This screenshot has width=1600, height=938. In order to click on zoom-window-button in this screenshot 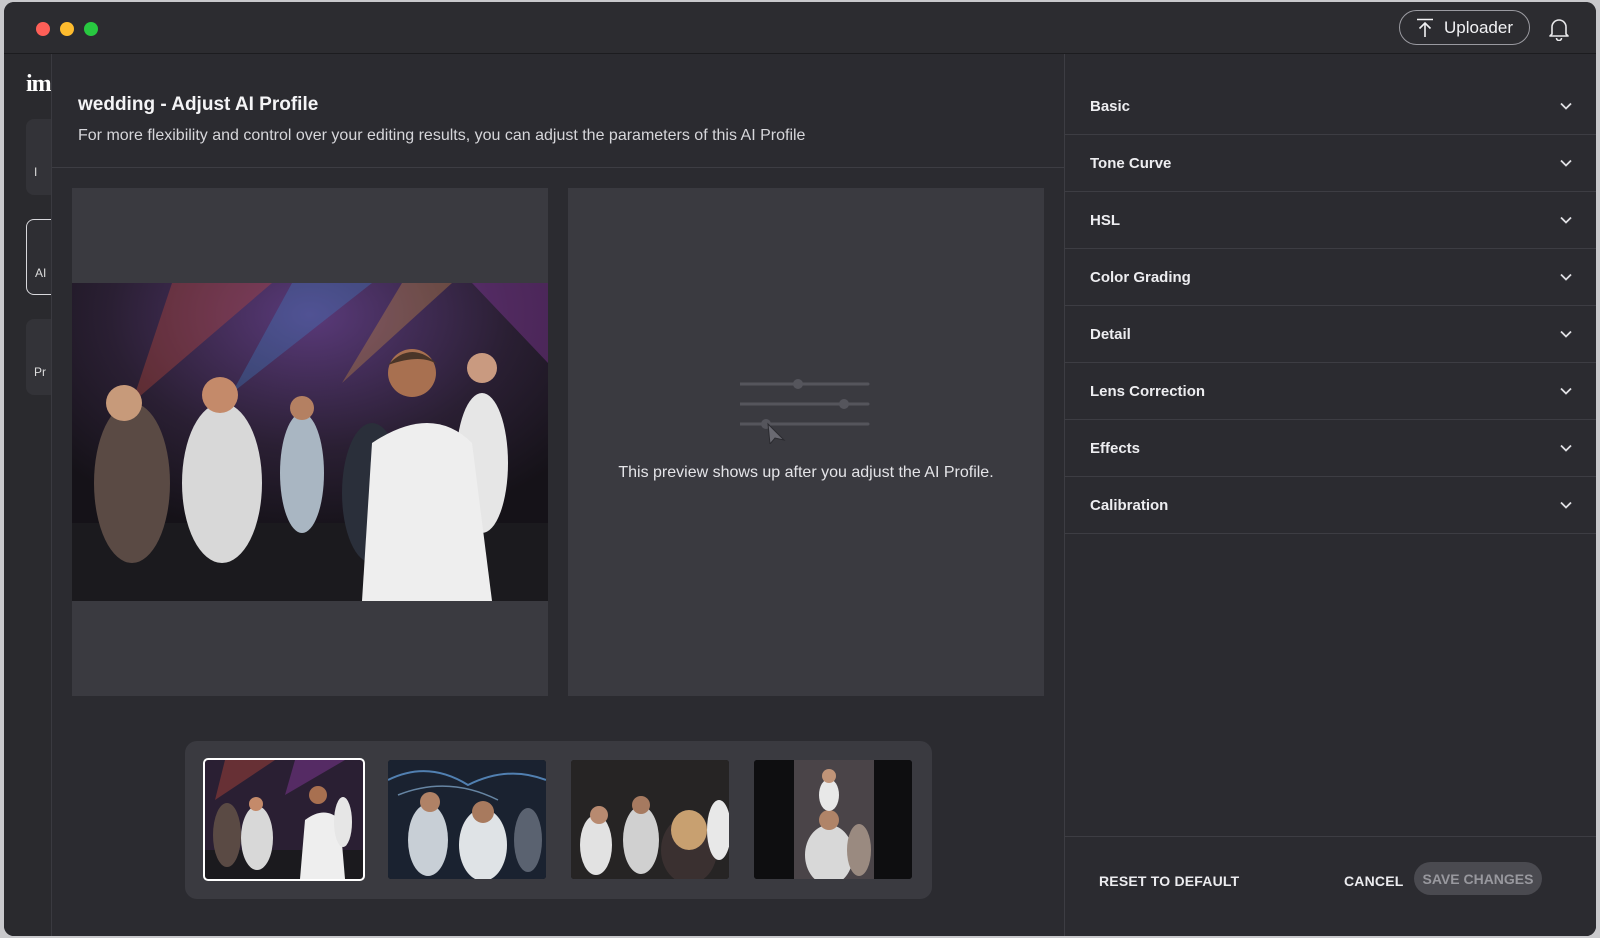, I will do `click(91, 29)`.